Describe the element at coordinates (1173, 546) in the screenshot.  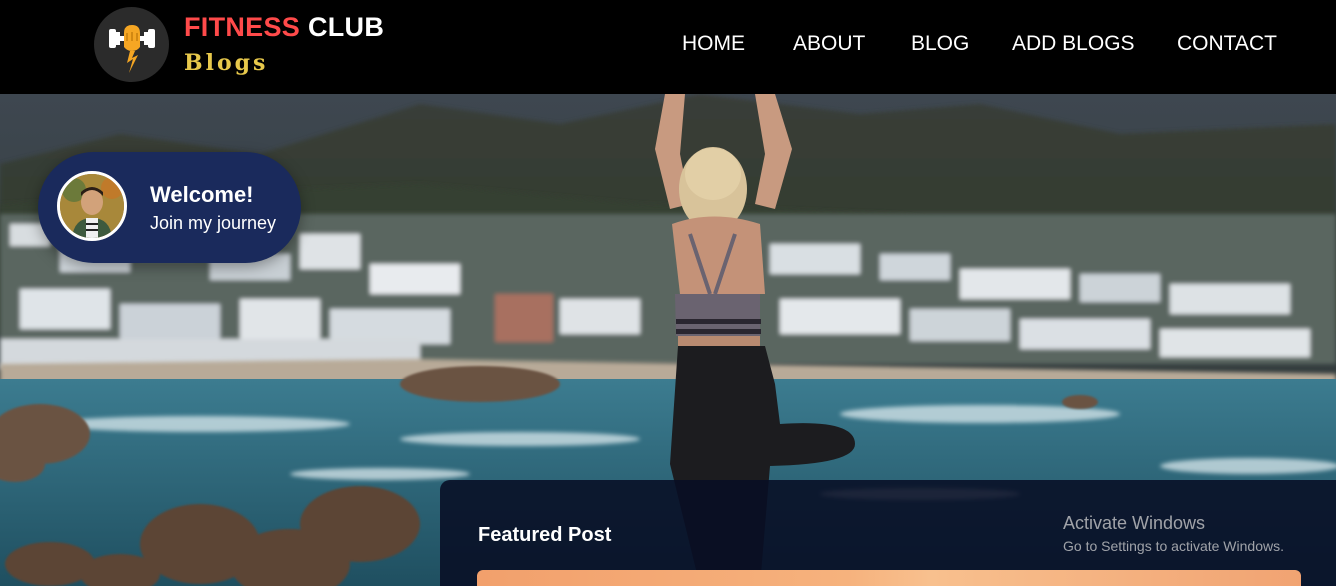
I see `activate-windows-subtitle: Go to Settings to activate Windows.` at that location.